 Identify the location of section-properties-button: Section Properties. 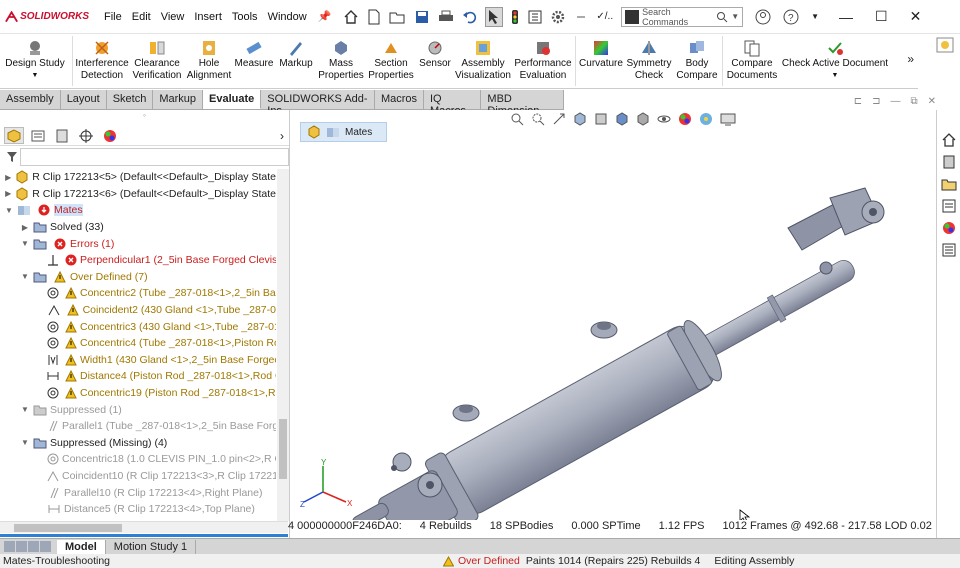
(391, 58).